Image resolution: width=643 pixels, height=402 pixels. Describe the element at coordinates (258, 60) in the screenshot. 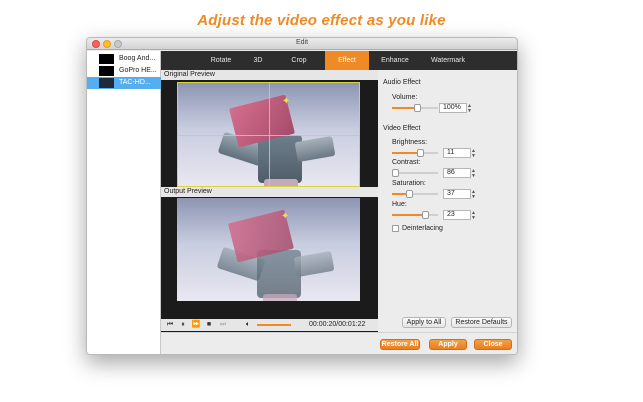

I see `tab-3d: 3D` at that location.